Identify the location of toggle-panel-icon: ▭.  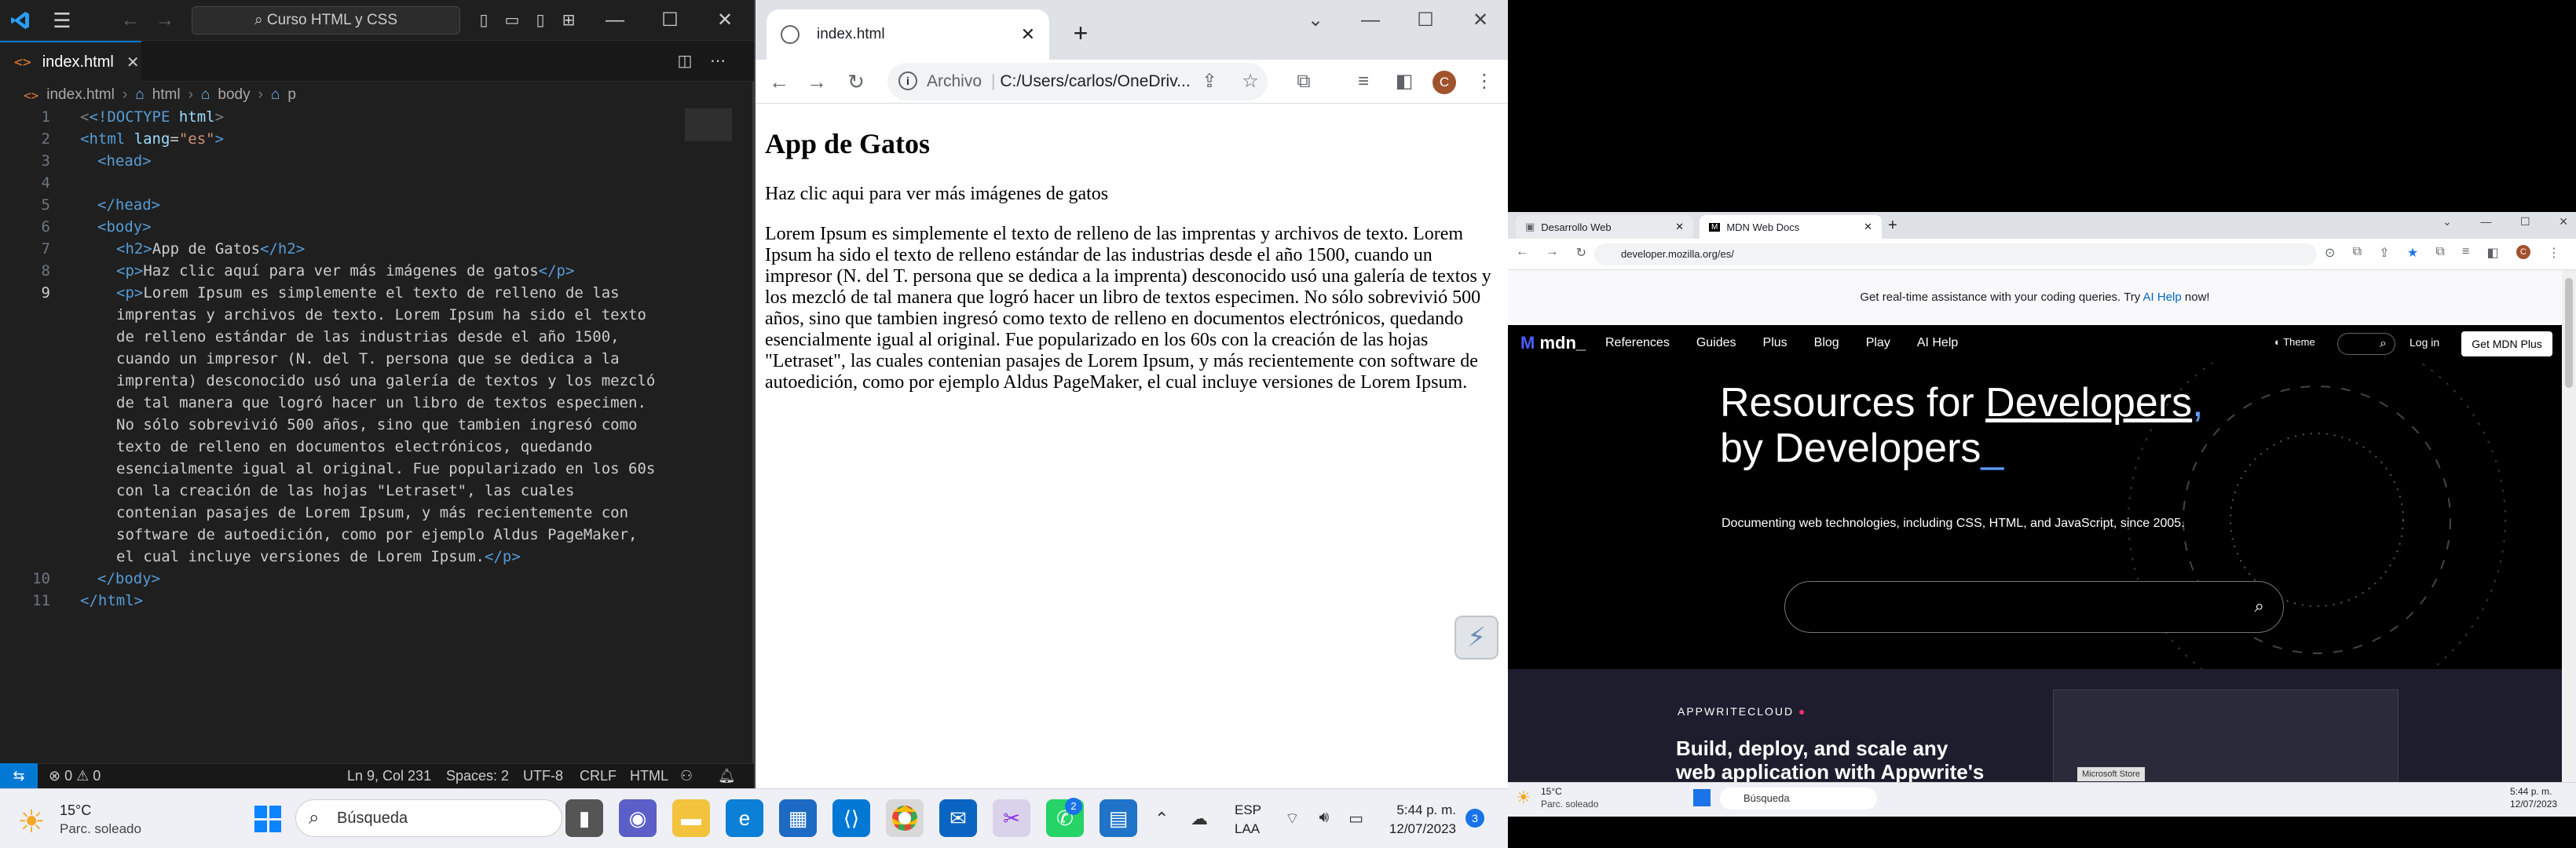
(512, 20).